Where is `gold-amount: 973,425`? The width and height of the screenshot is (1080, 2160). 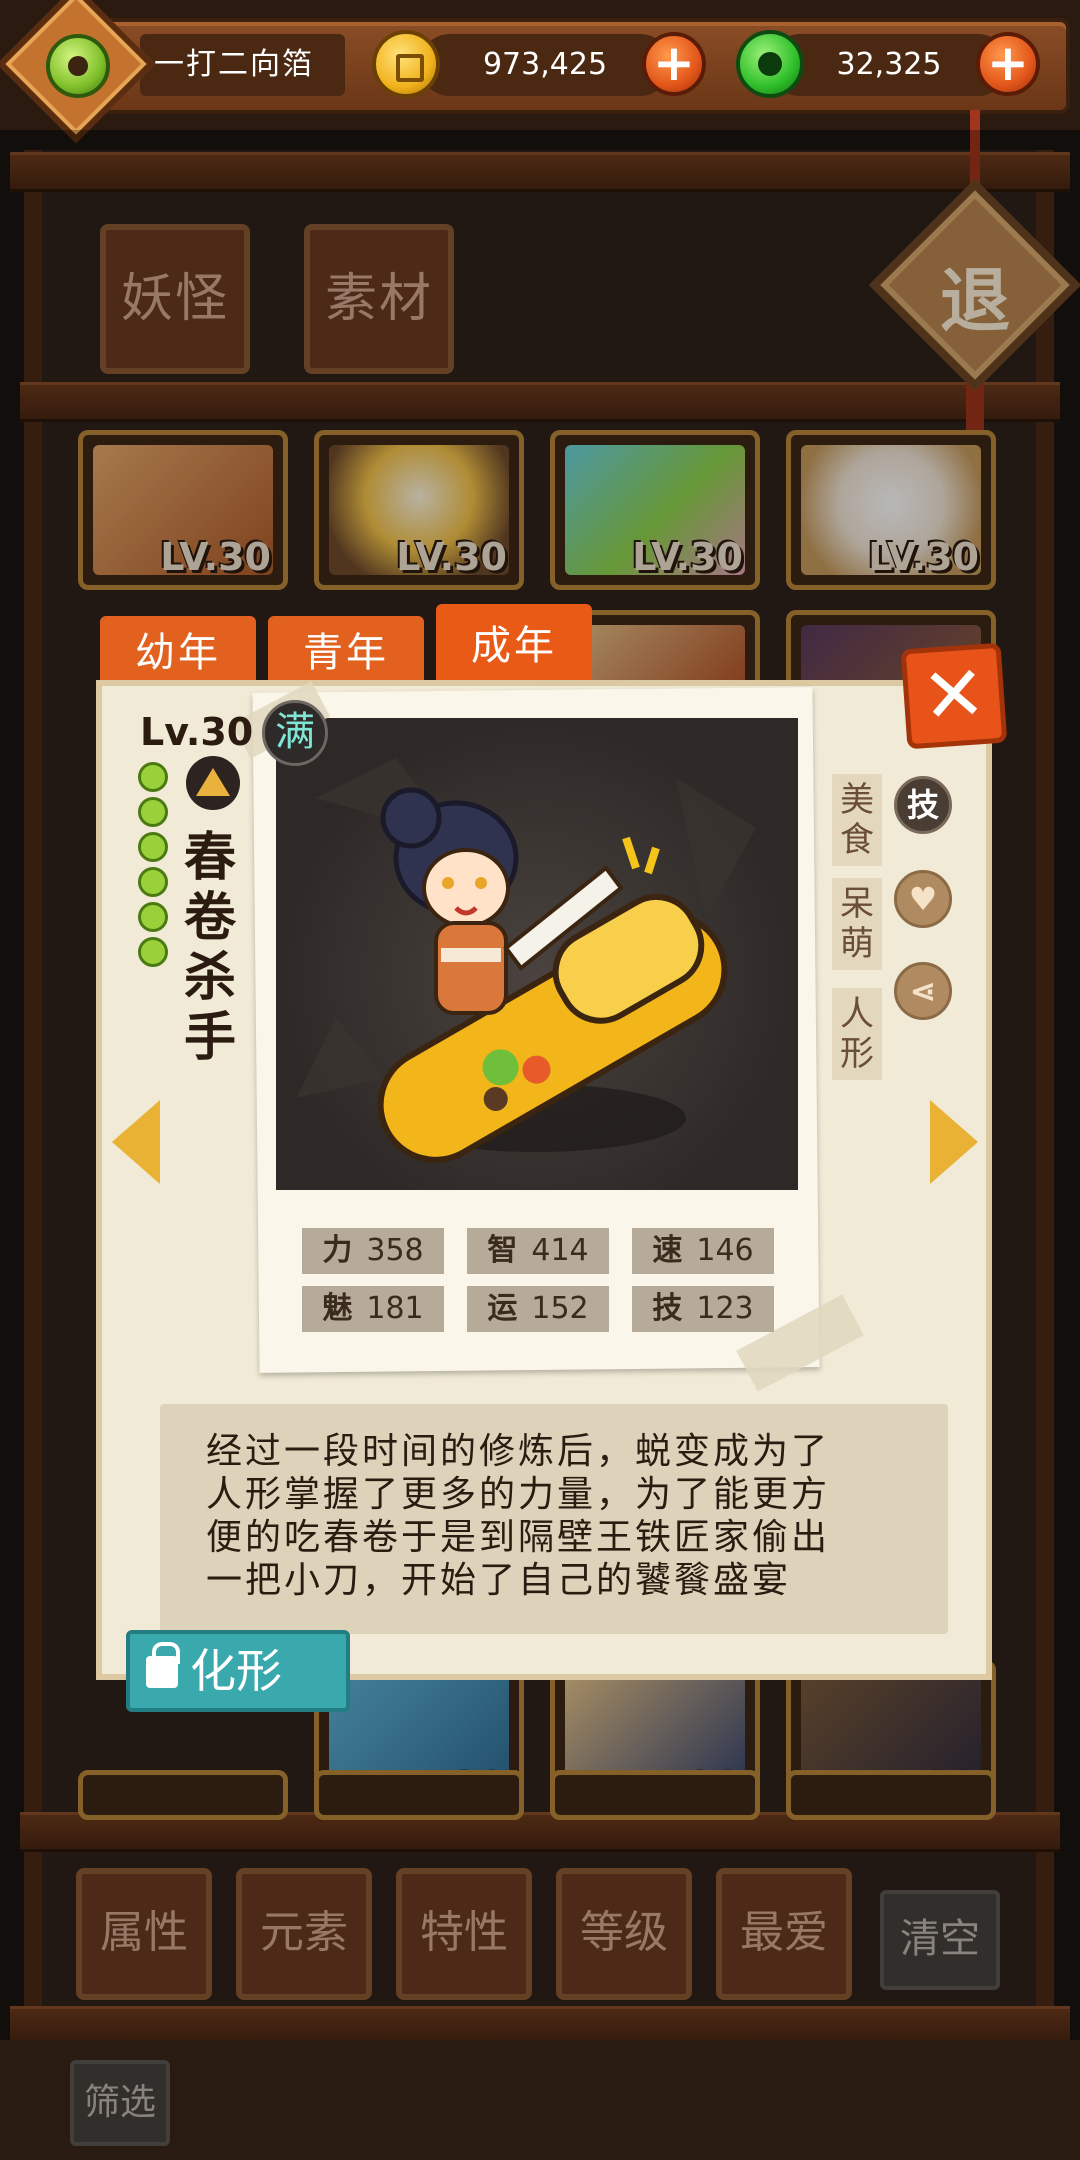
gold-amount: 973,425 is located at coordinates (545, 64).